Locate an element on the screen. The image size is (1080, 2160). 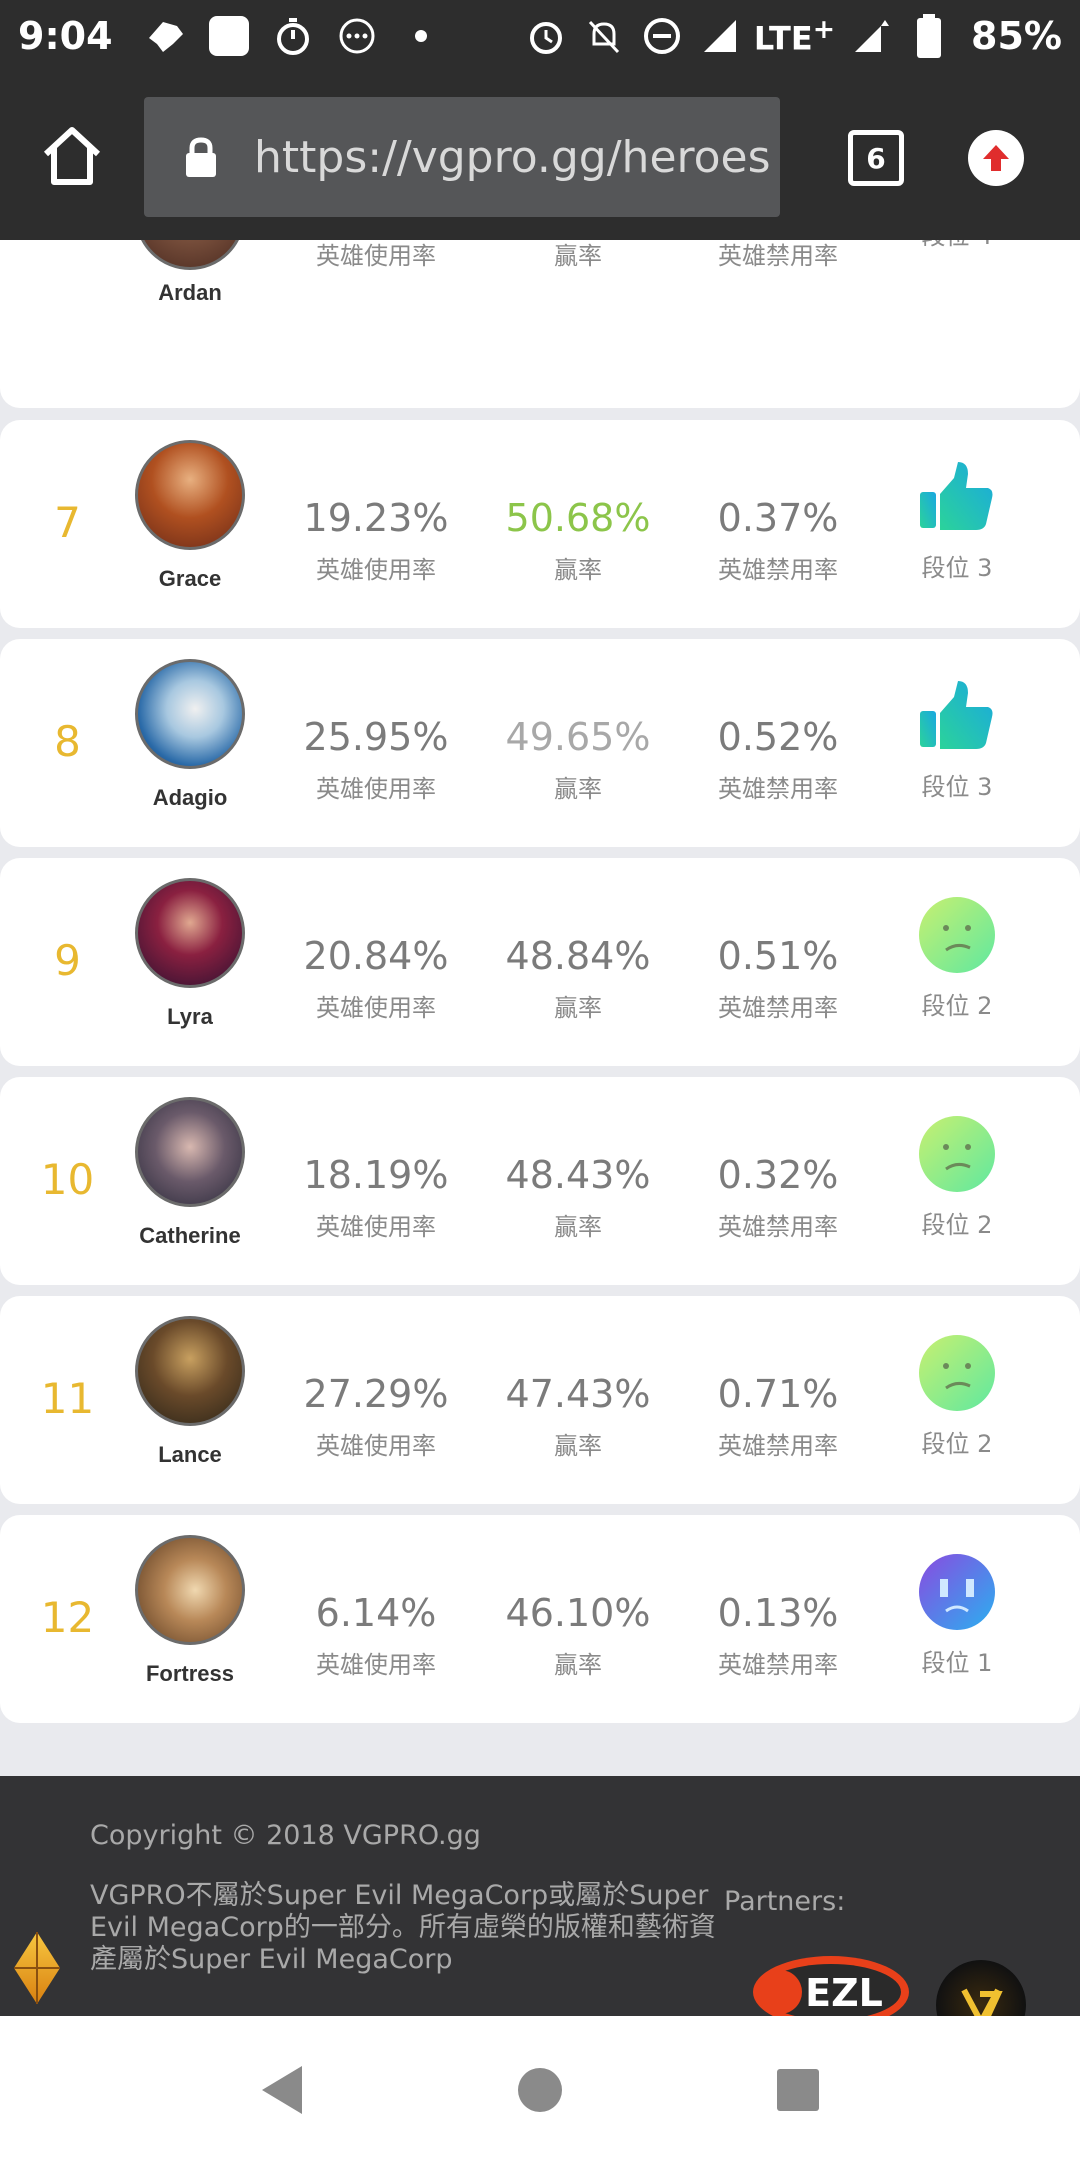
ban-rate-value: 0.37% is located at coordinates (778, 518).